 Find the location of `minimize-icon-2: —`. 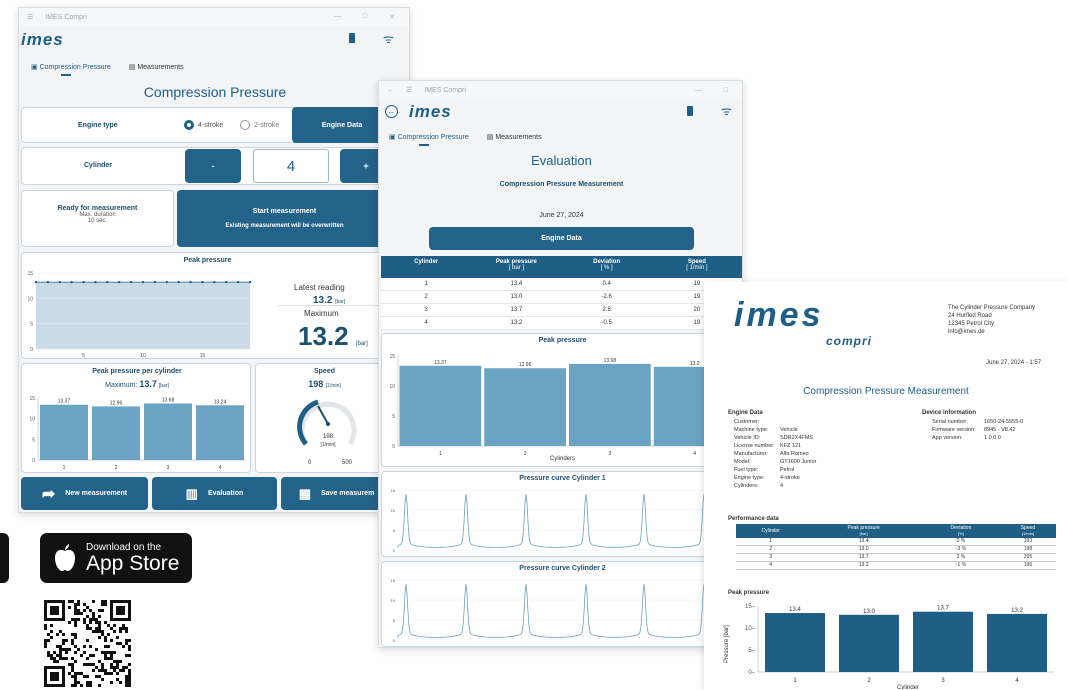

minimize-icon-2: — is located at coordinates (698, 90).